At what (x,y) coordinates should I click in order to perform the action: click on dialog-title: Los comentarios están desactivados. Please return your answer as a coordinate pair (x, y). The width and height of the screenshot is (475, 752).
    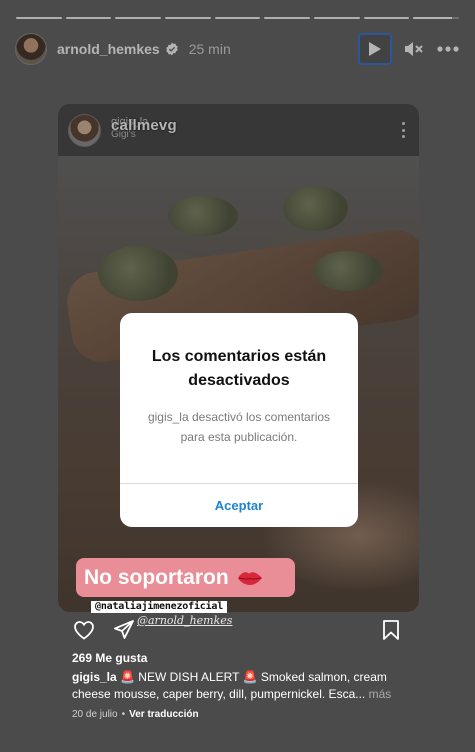
    Looking at the image, I should click on (239, 368).